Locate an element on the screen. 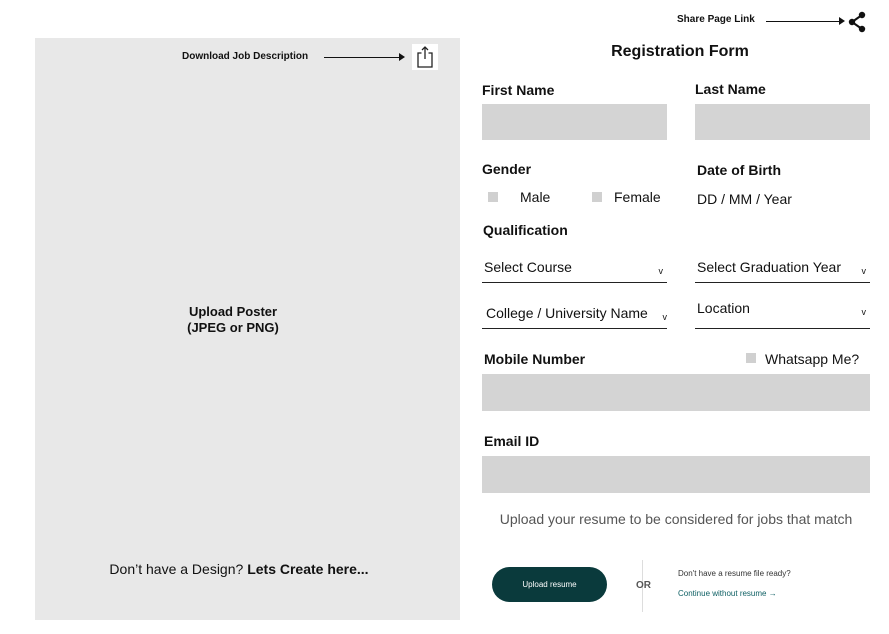  mobile-number-label: Mobile Number is located at coordinates (535, 359).